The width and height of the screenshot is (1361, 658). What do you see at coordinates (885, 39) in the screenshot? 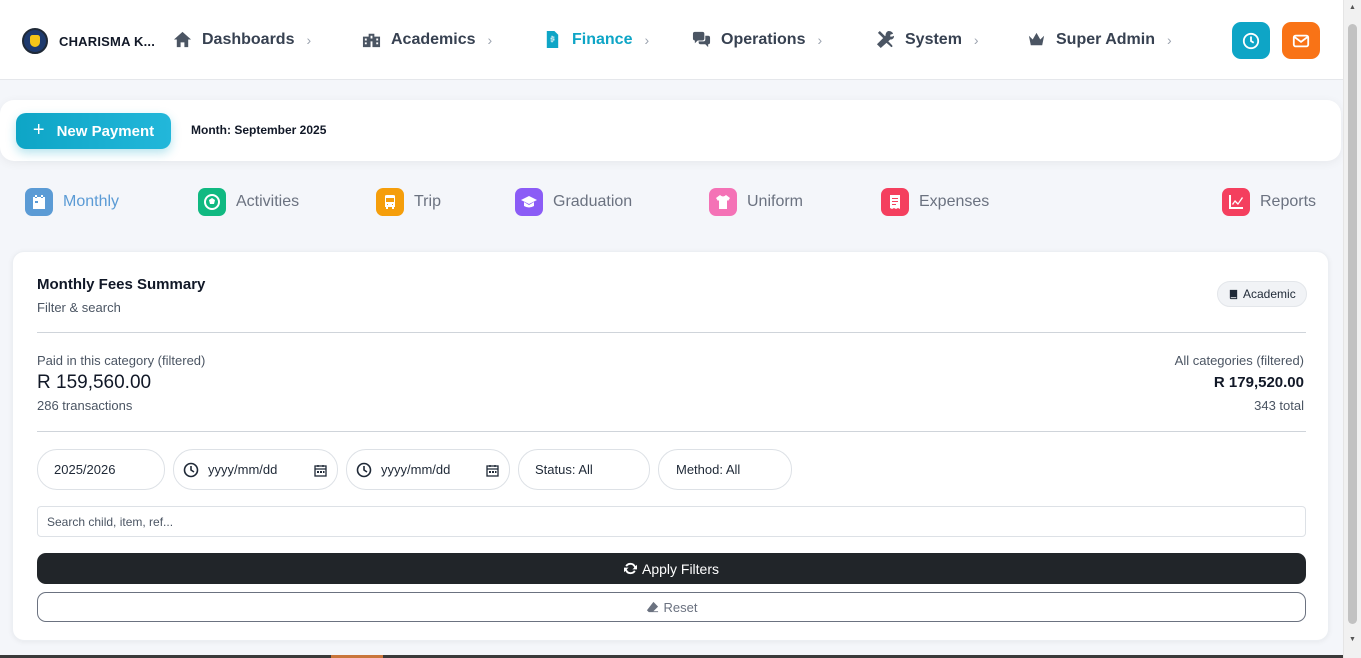
I see `tools-icon` at bounding box center [885, 39].